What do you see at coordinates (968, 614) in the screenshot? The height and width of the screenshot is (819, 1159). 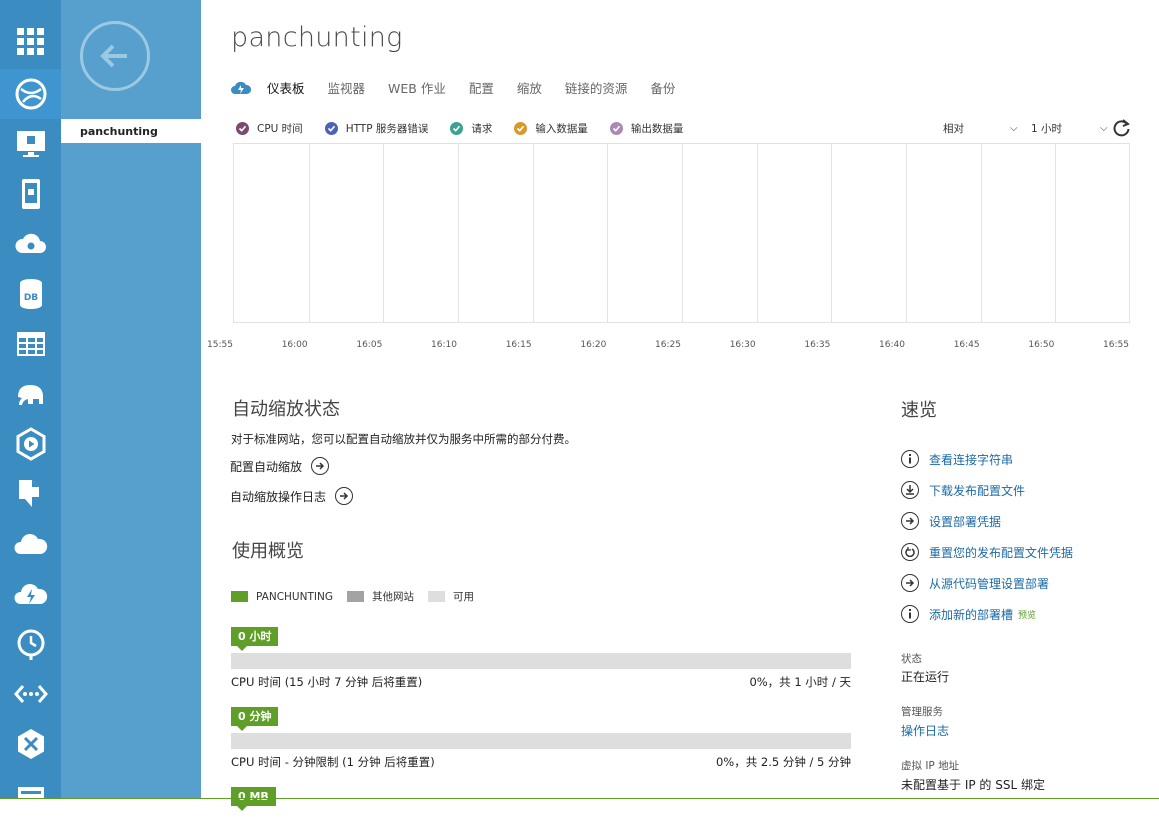 I see `add-deployment-slot-link: 添加新的部署槽 预览` at bounding box center [968, 614].